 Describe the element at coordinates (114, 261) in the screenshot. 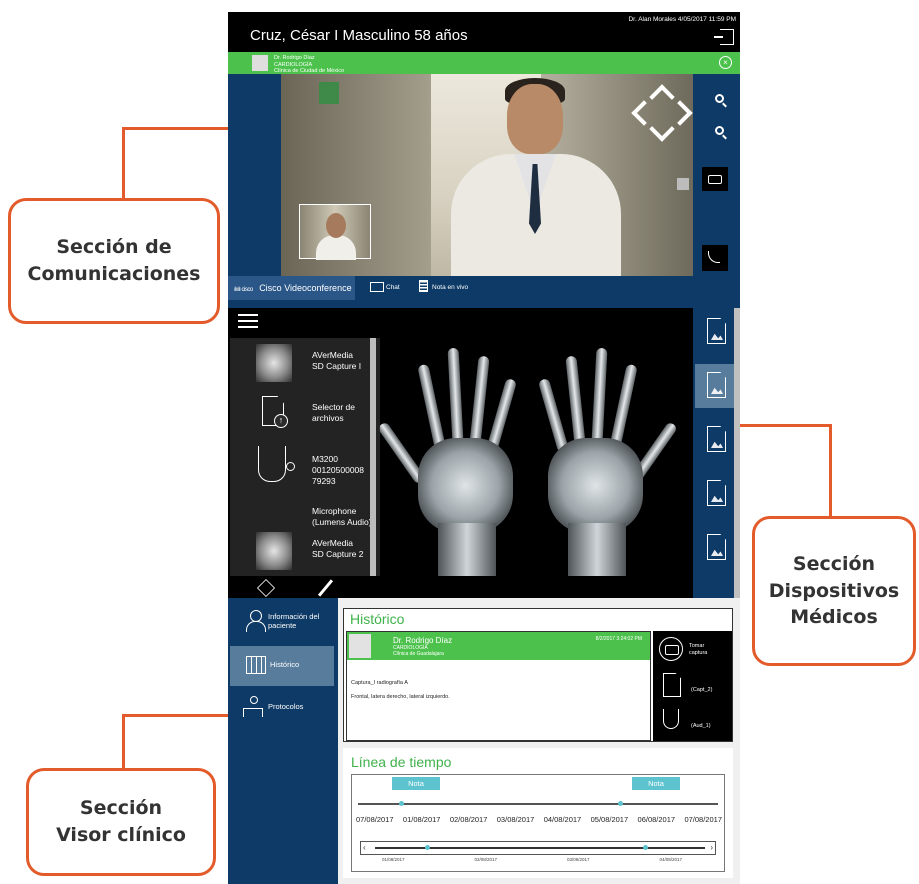

I see `callout-comunicaciones: Sección de Comunicaciones` at that location.